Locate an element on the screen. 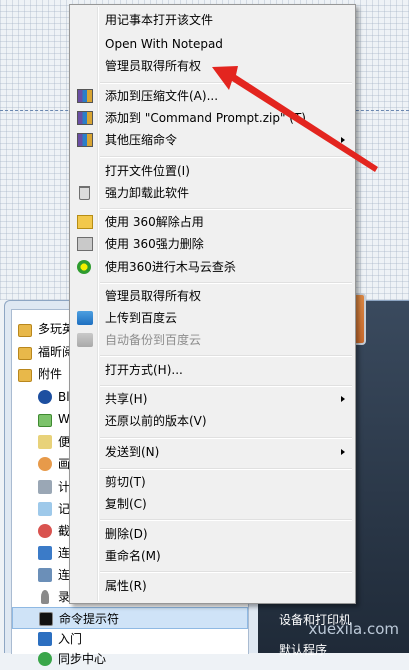 The image size is (409, 670). program-item-command-prompt: 命令提示符 is located at coordinates (130, 618).